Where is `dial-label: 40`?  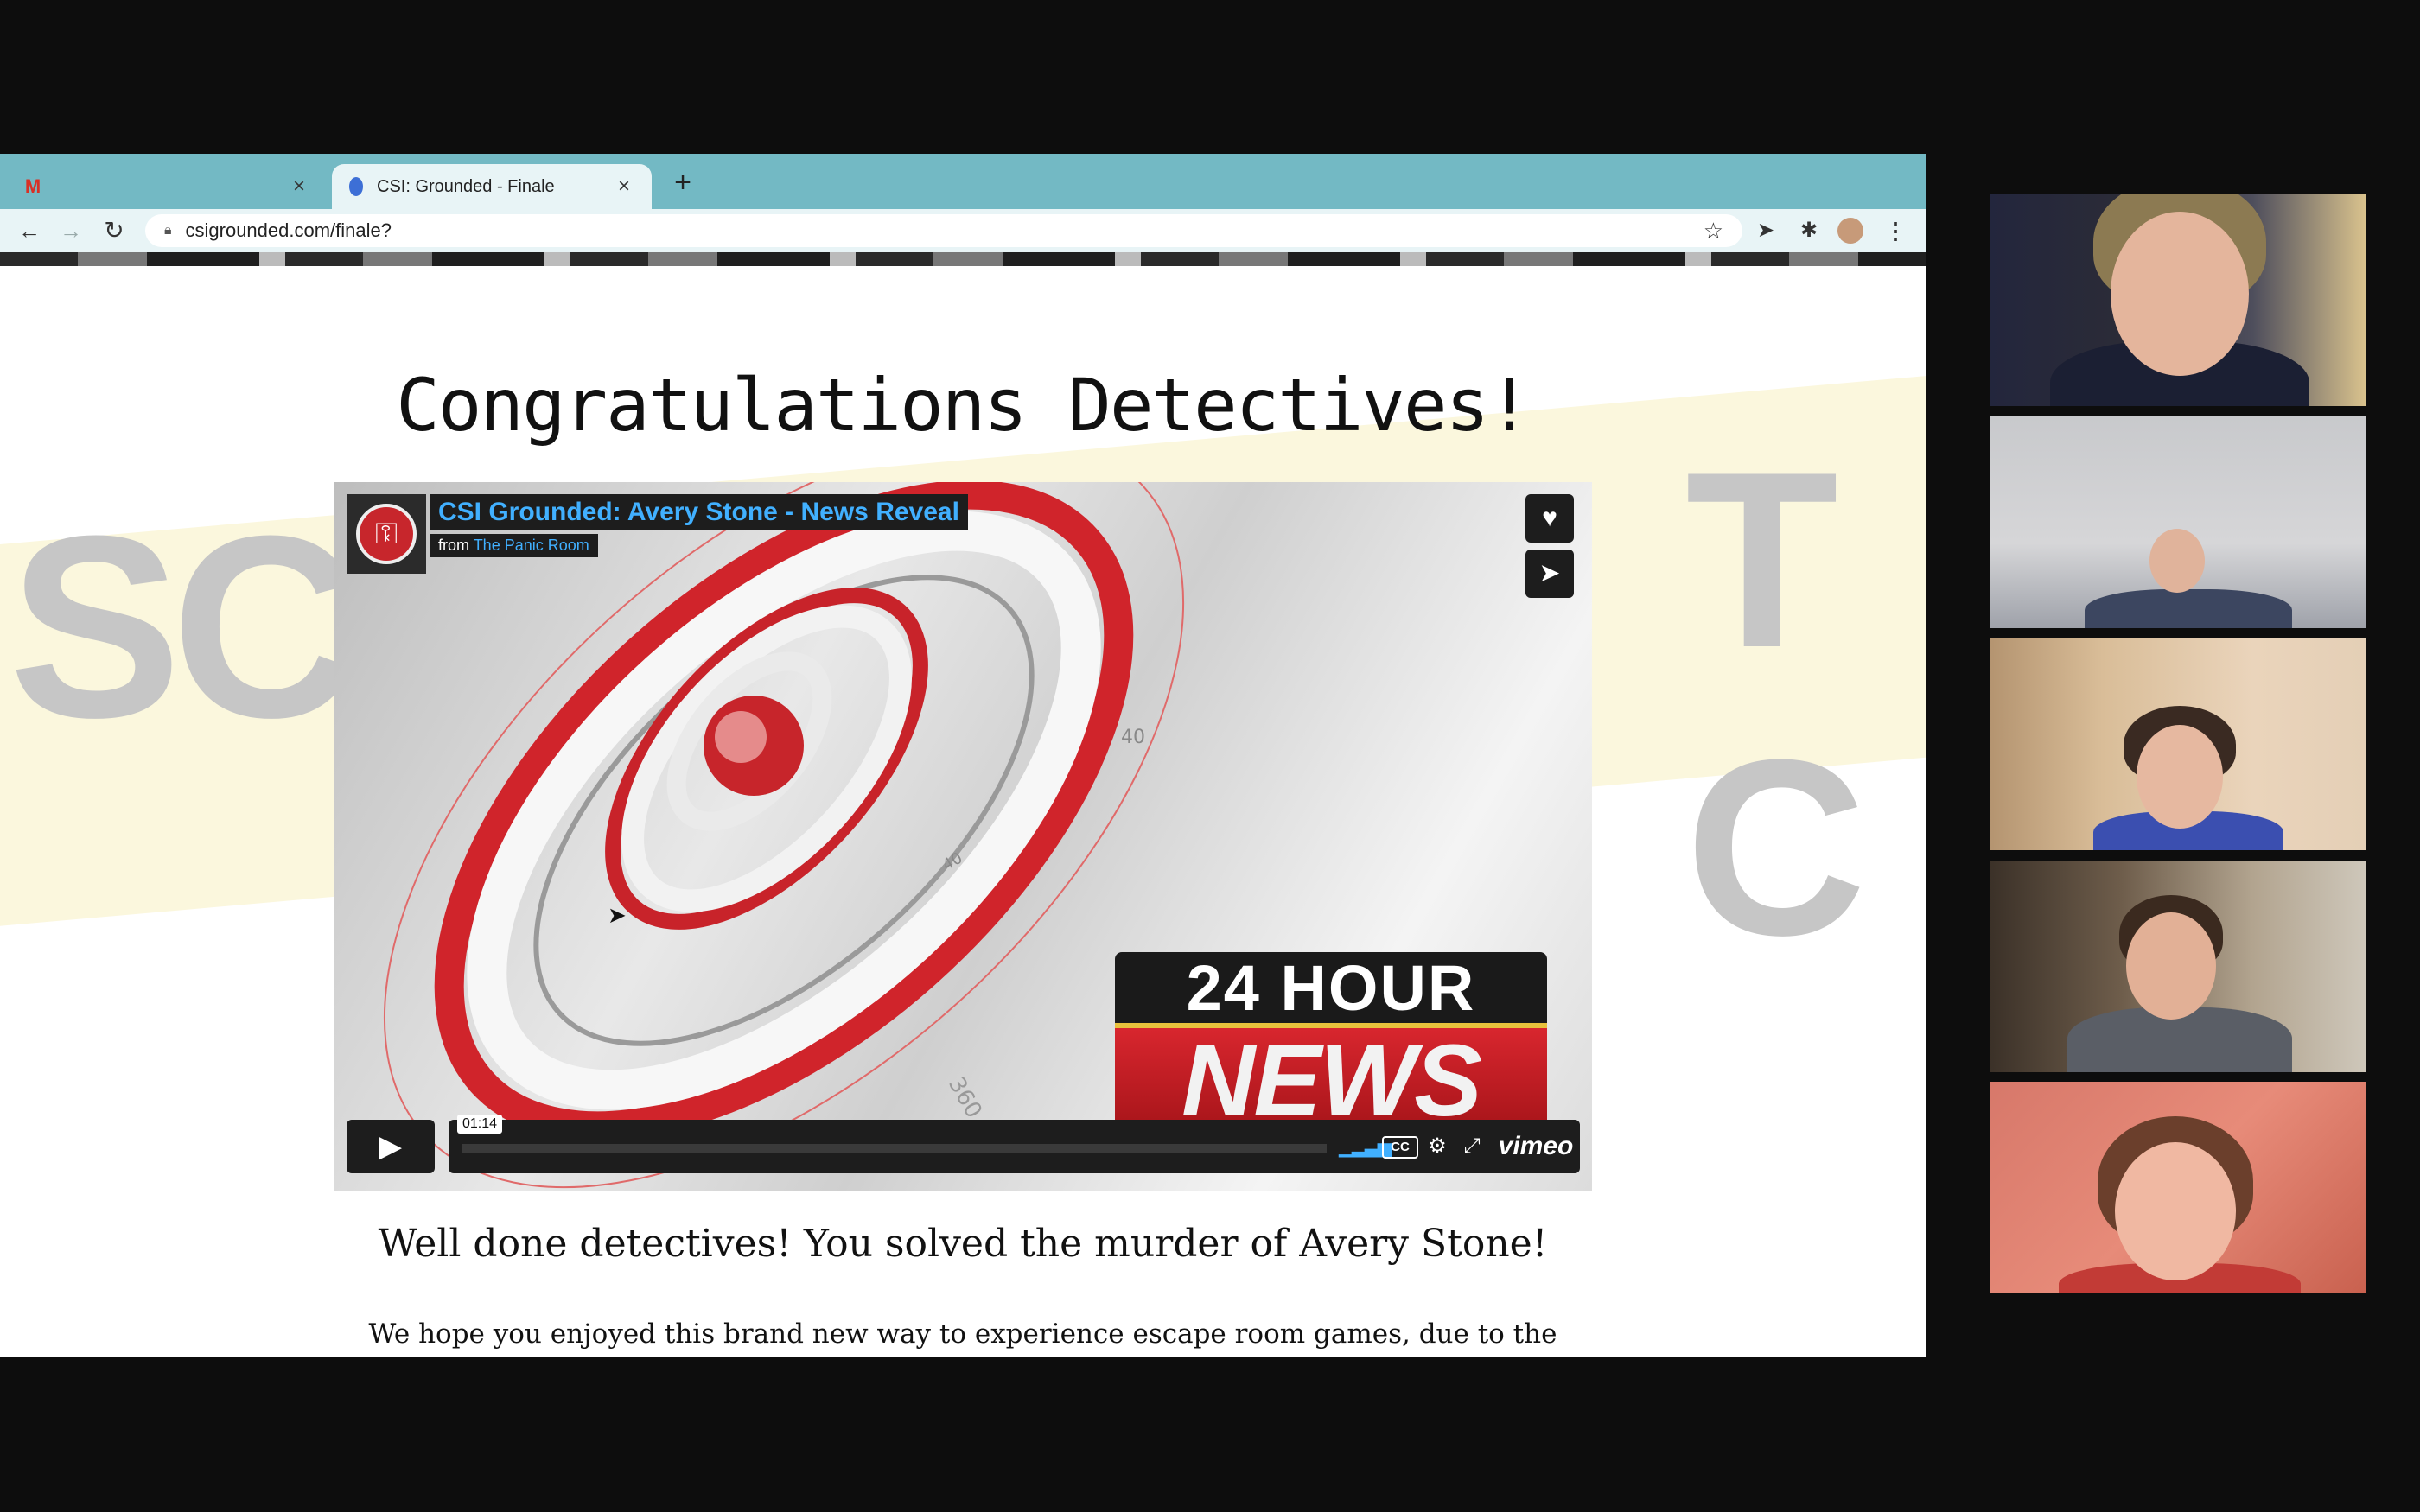
dial-label: 40 is located at coordinates (1133, 737).